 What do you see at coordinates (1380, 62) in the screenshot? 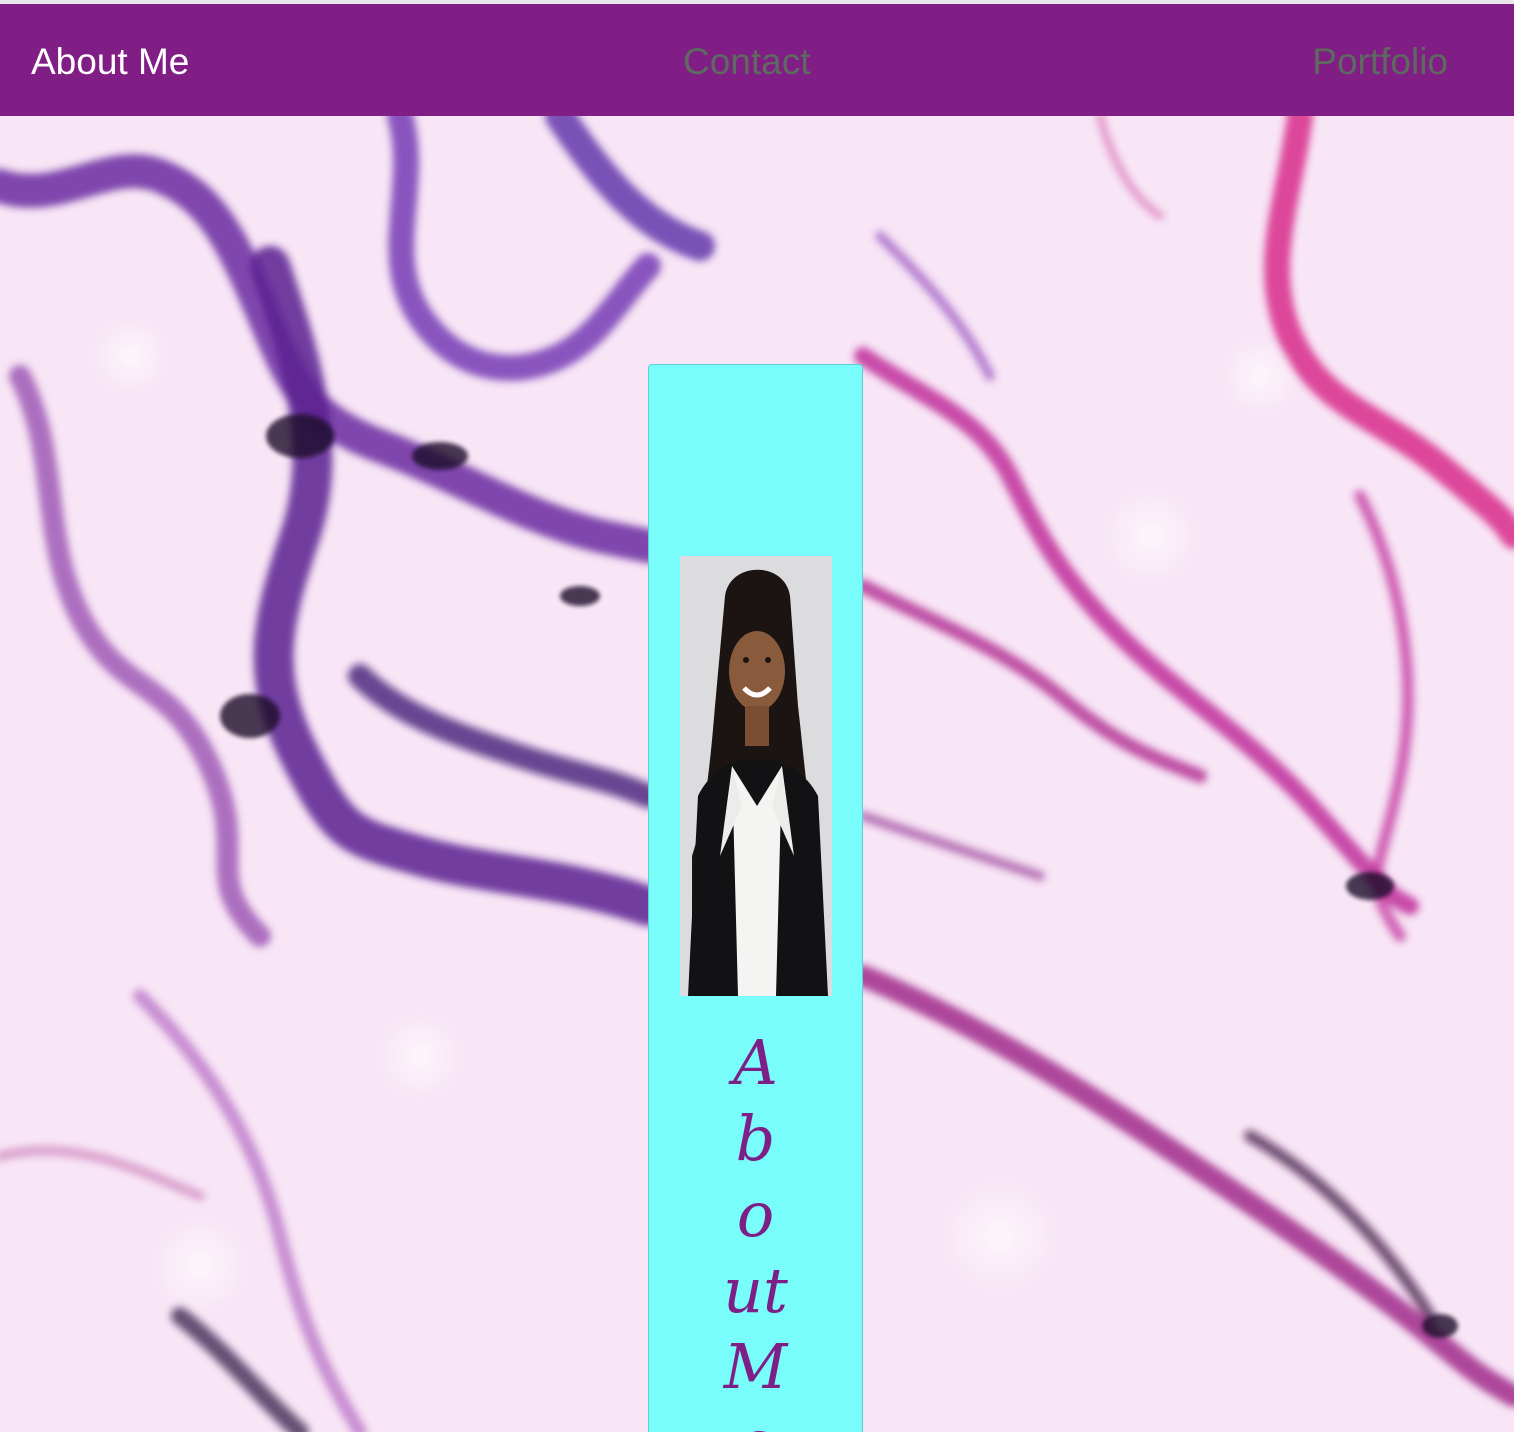
I see `nav-link-portfolio: Portfolio` at bounding box center [1380, 62].